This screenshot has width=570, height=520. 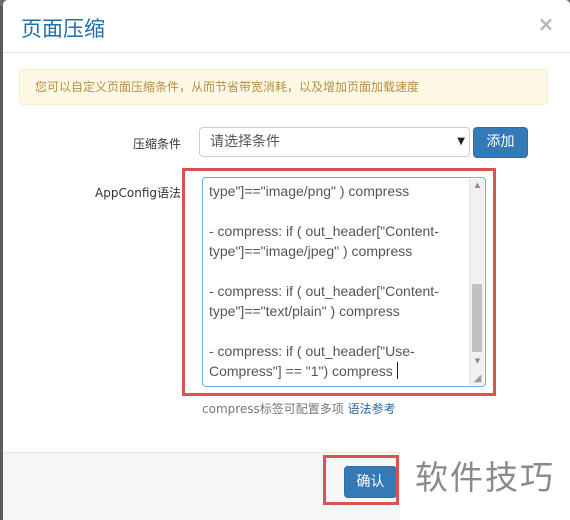 I want to click on close-button: ×, so click(x=546, y=24).